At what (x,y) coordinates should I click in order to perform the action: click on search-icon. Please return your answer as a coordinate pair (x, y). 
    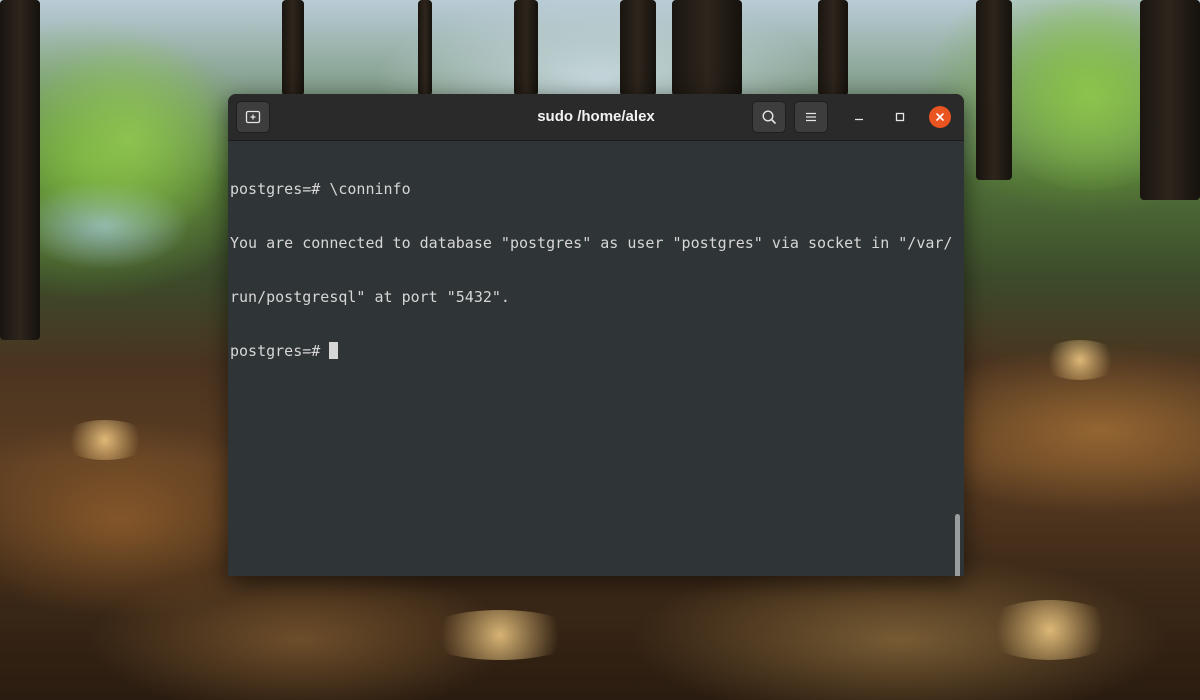
    Looking at the image, I should click on (769, 117).